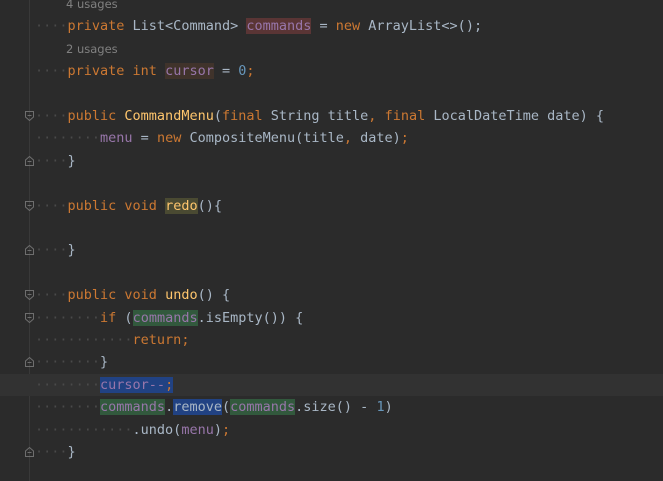 This screenshot has width=663, height=481. I want to click on code-text: ········}, so click(71, 362).